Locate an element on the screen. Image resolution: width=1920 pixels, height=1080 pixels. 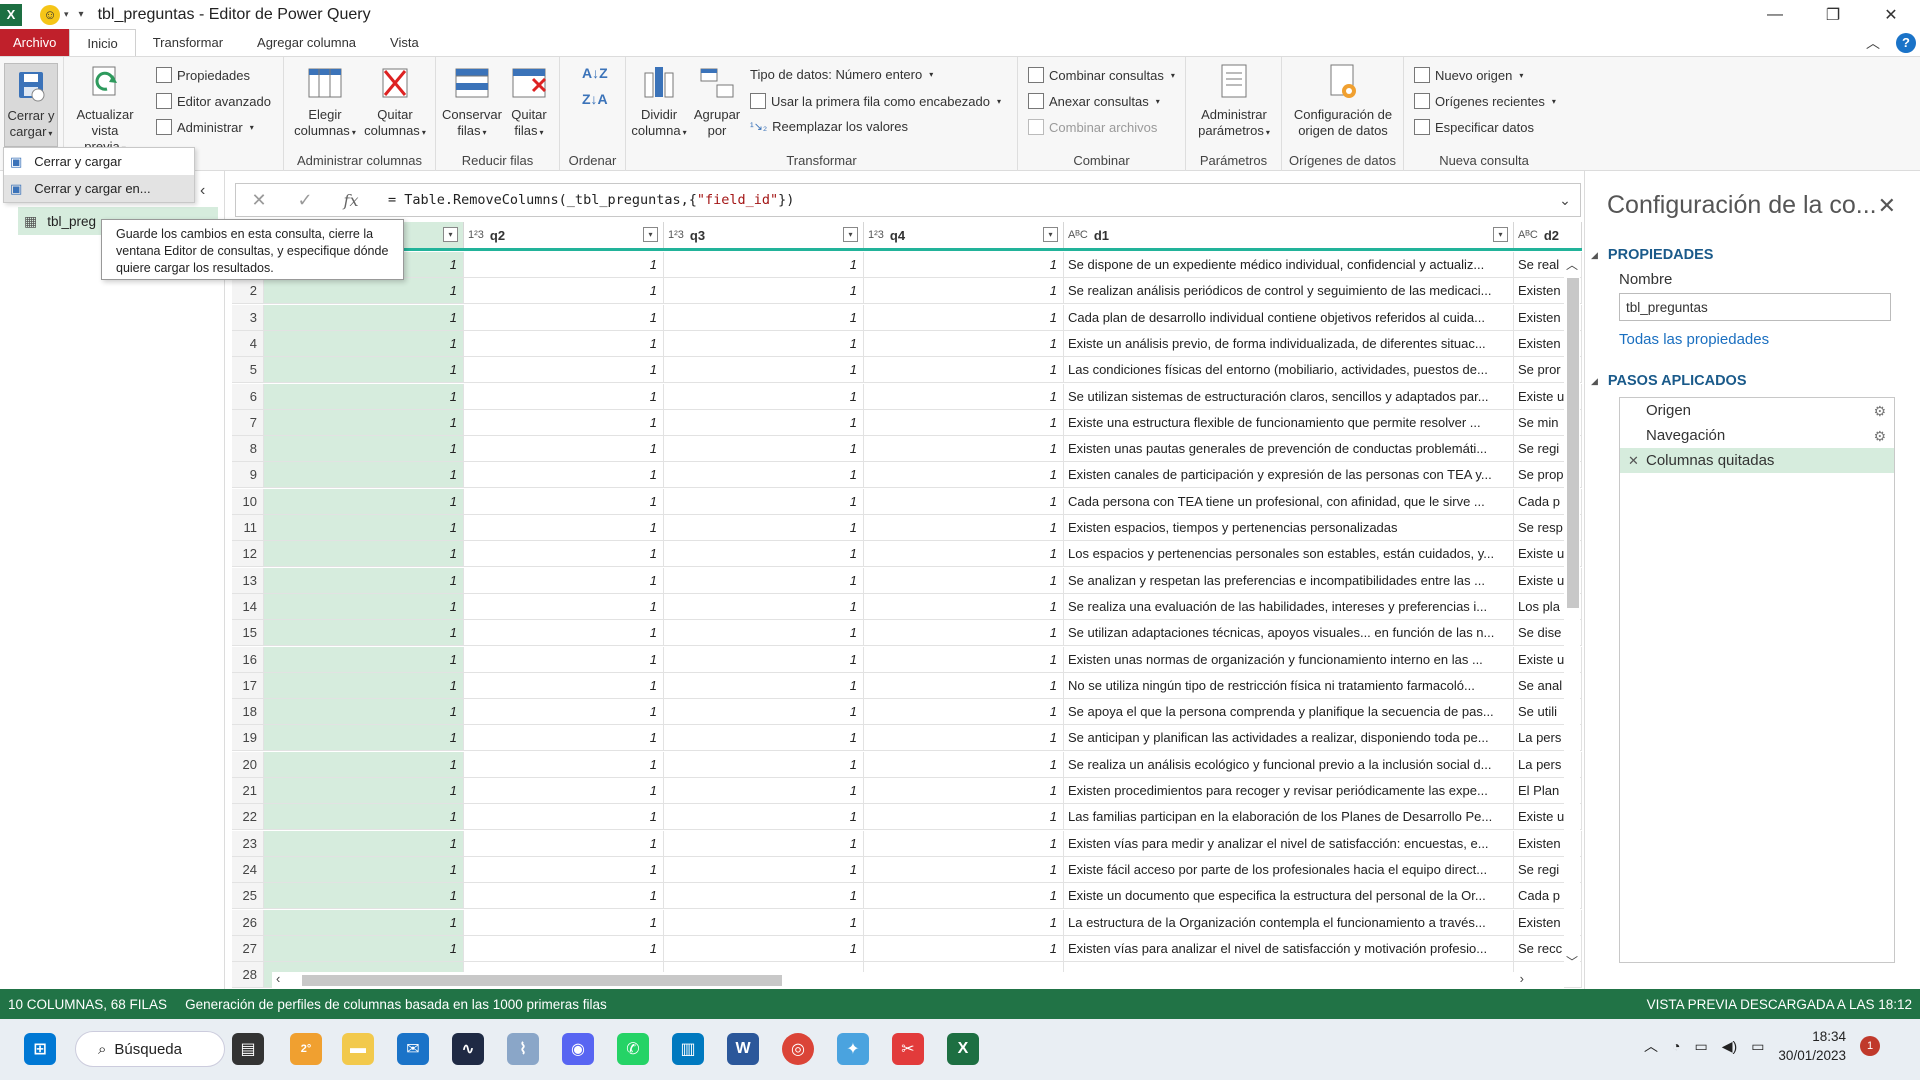
app-icon: ✦ is located at coordinates (853, 1049).